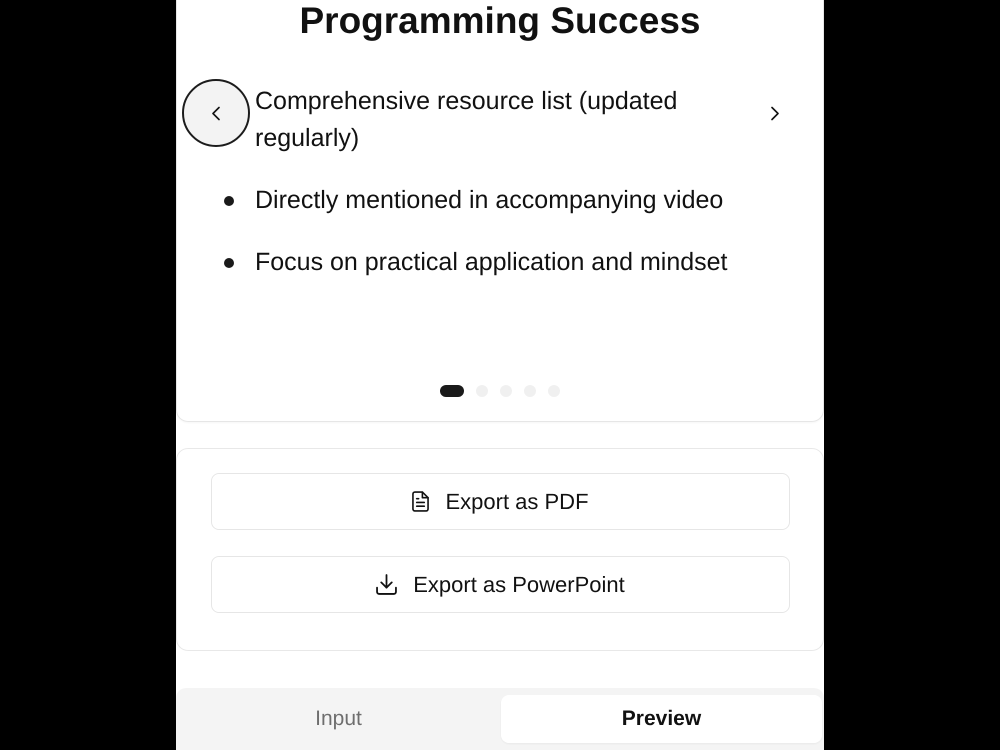  Describe the element at coordinates (491, 262) in the screenshot. I see `bullet-text: Focus on practical application and mindset` at that location.